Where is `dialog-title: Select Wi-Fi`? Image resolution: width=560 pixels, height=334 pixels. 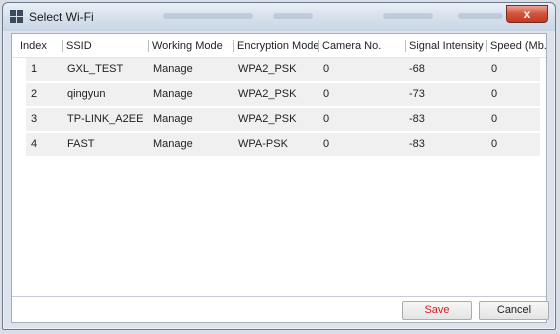
dialog-title: Select Wi-Fi is located at coordinates (61, 17).